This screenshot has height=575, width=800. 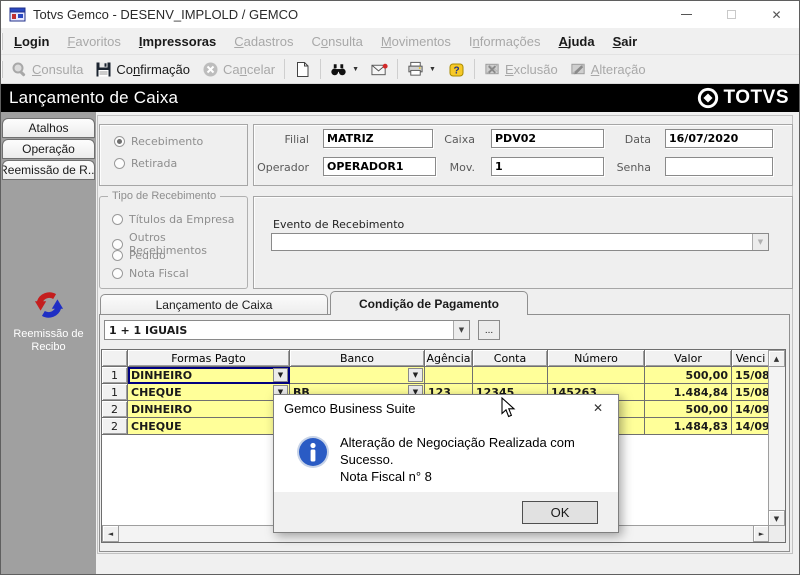 I want to click on cell-forma: DINHEIRO, so click(x=209, y=409).